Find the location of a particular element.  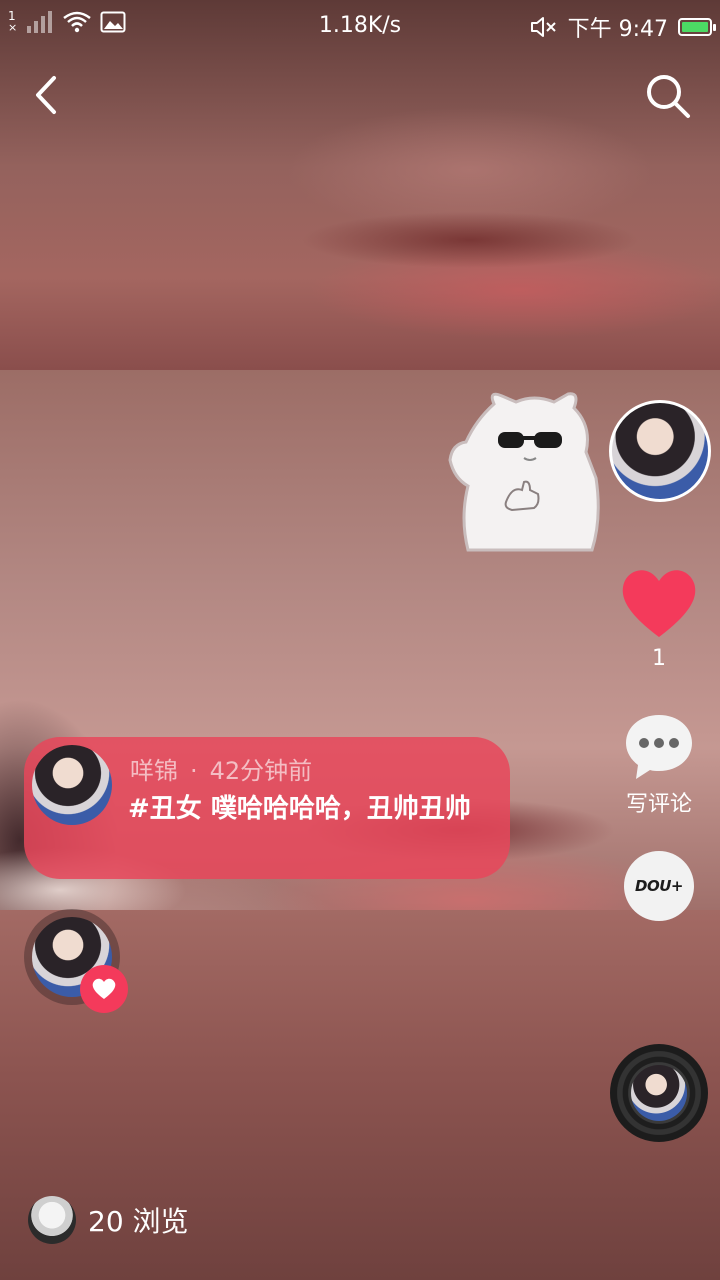

cat-sunglasses-sticker is located at coordinates (524, 472).